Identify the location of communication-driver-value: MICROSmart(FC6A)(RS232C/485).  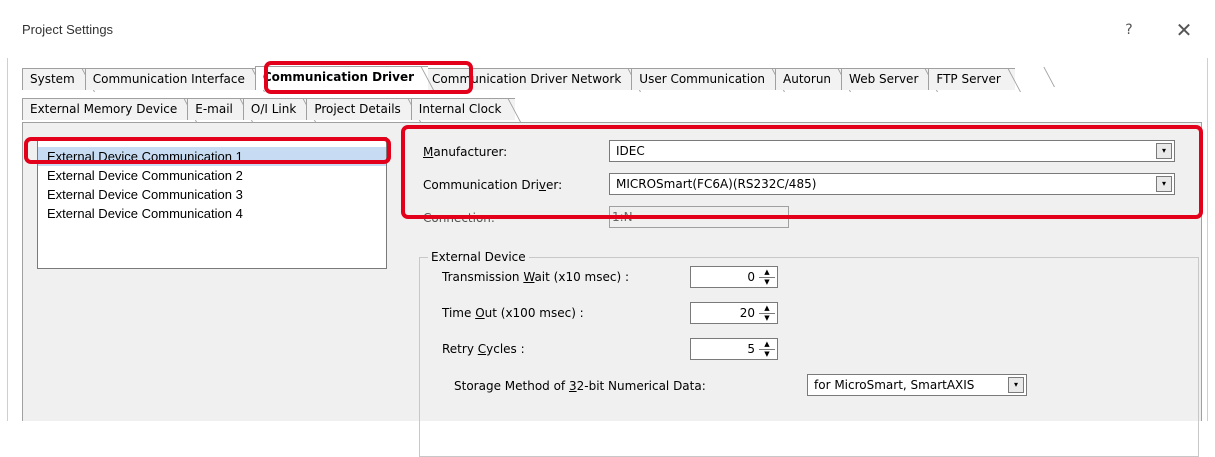
(716, 184).